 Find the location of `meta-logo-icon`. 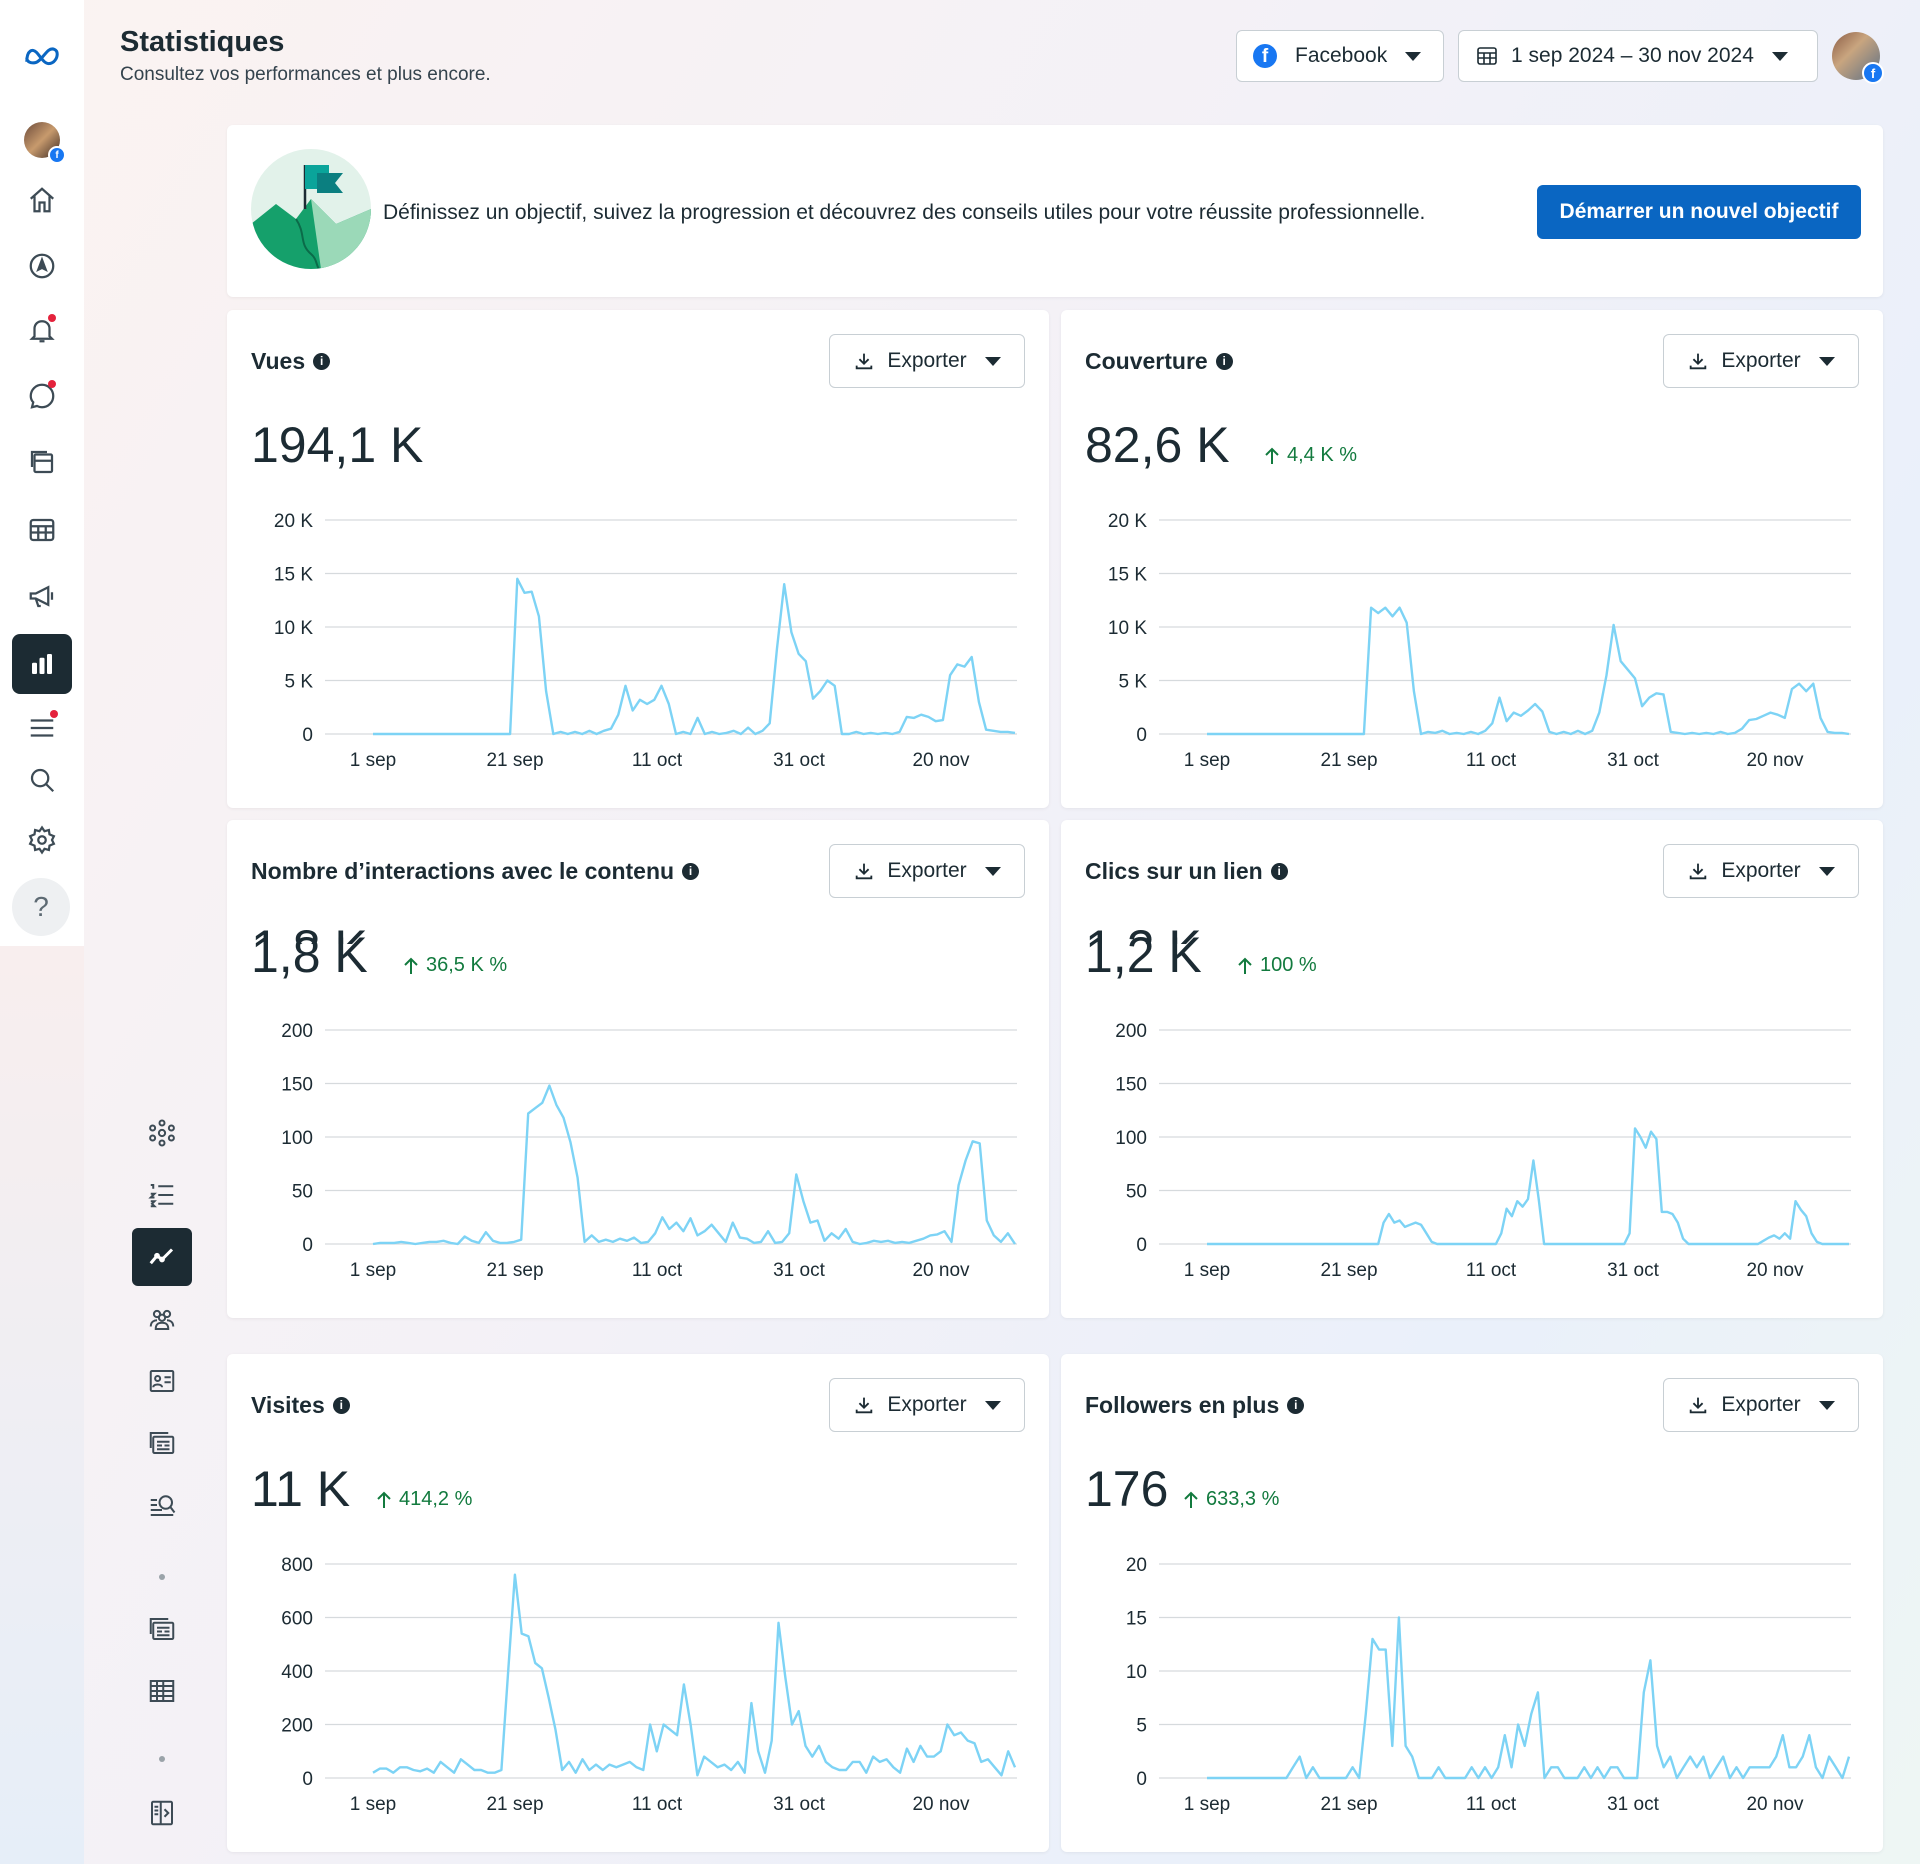

meta-logo-icon is located at coordinates (42, 56).